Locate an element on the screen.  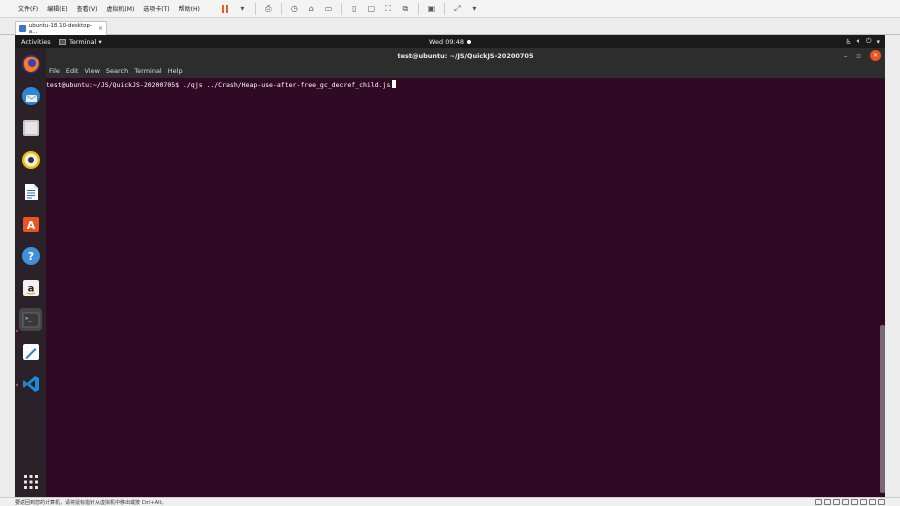
dock-show-applications is located at coordinates (30, 481).